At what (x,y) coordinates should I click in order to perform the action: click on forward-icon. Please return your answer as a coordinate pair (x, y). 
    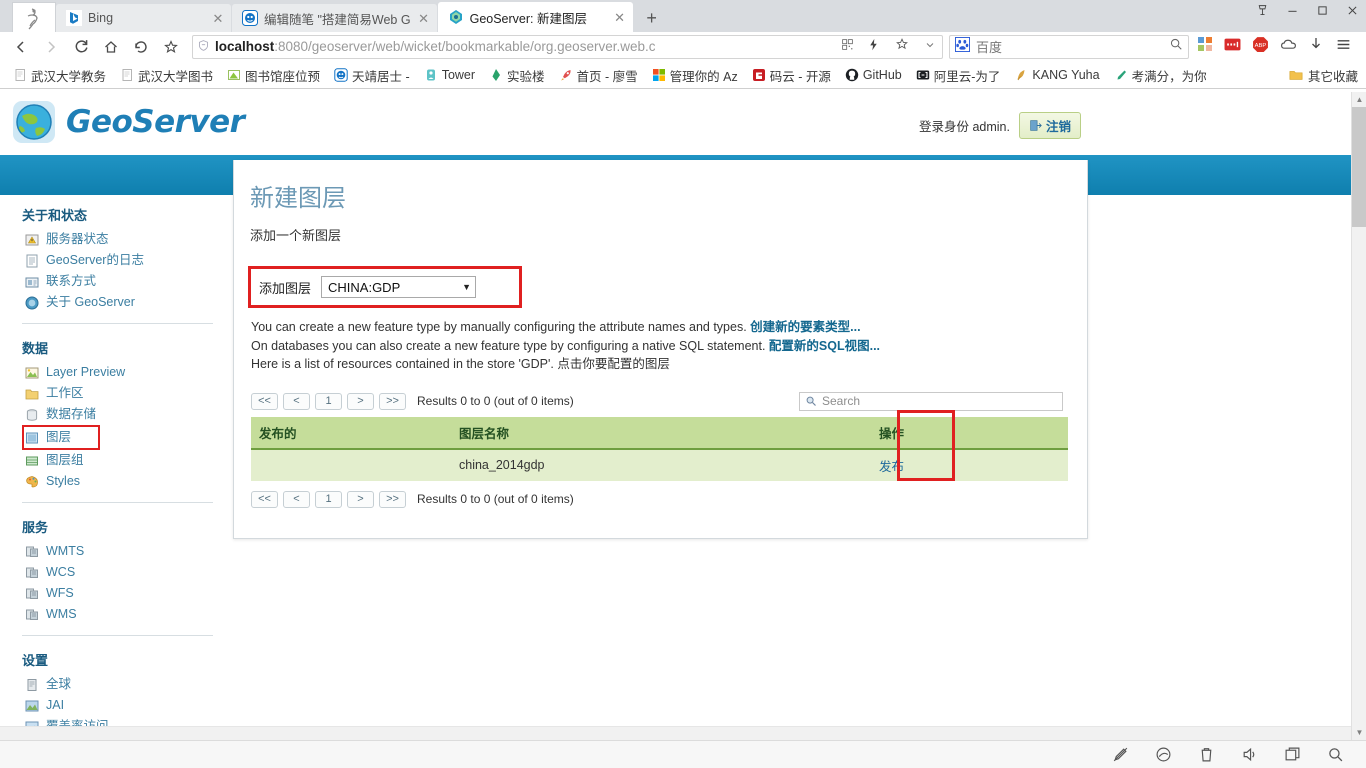
    Looking at the image, I should click on (52, 46).